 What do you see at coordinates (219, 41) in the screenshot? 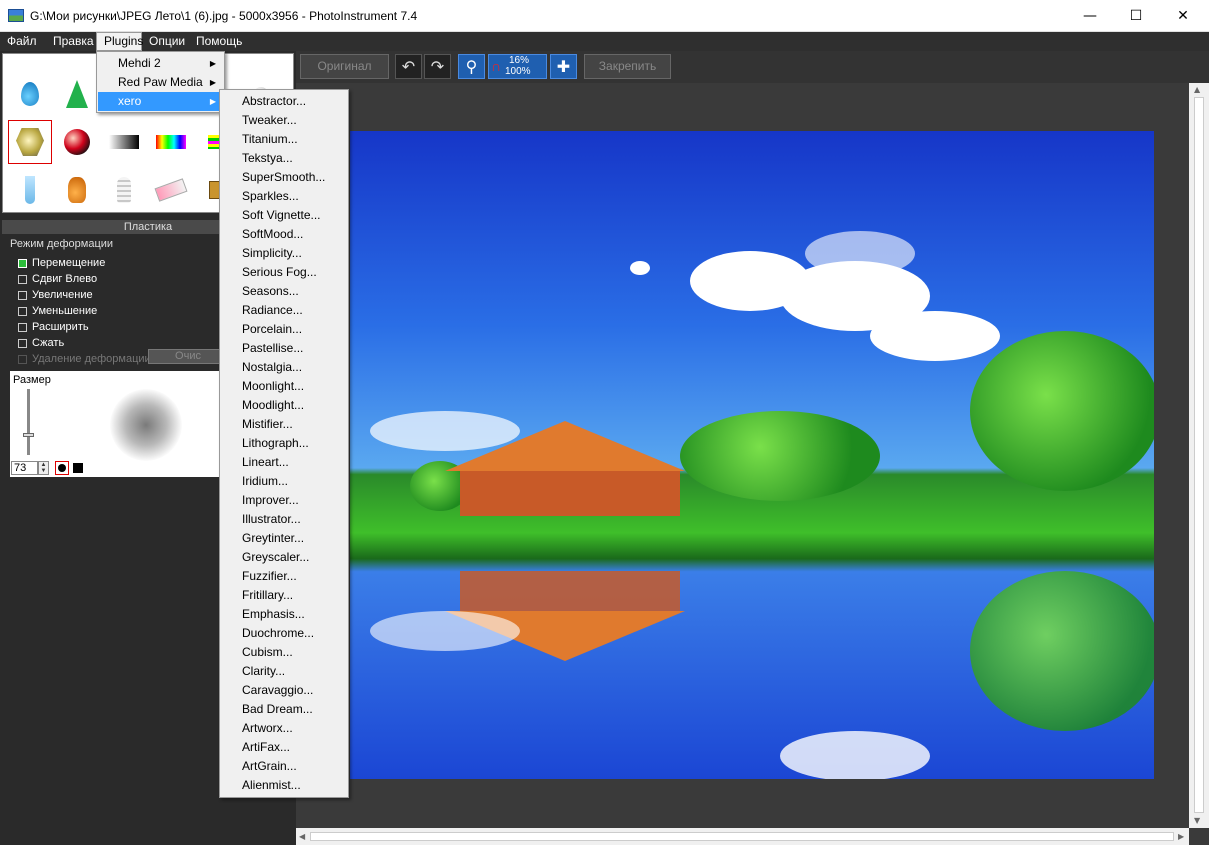
I see `menu-help: Помощь` at bounding box center [219, 41].